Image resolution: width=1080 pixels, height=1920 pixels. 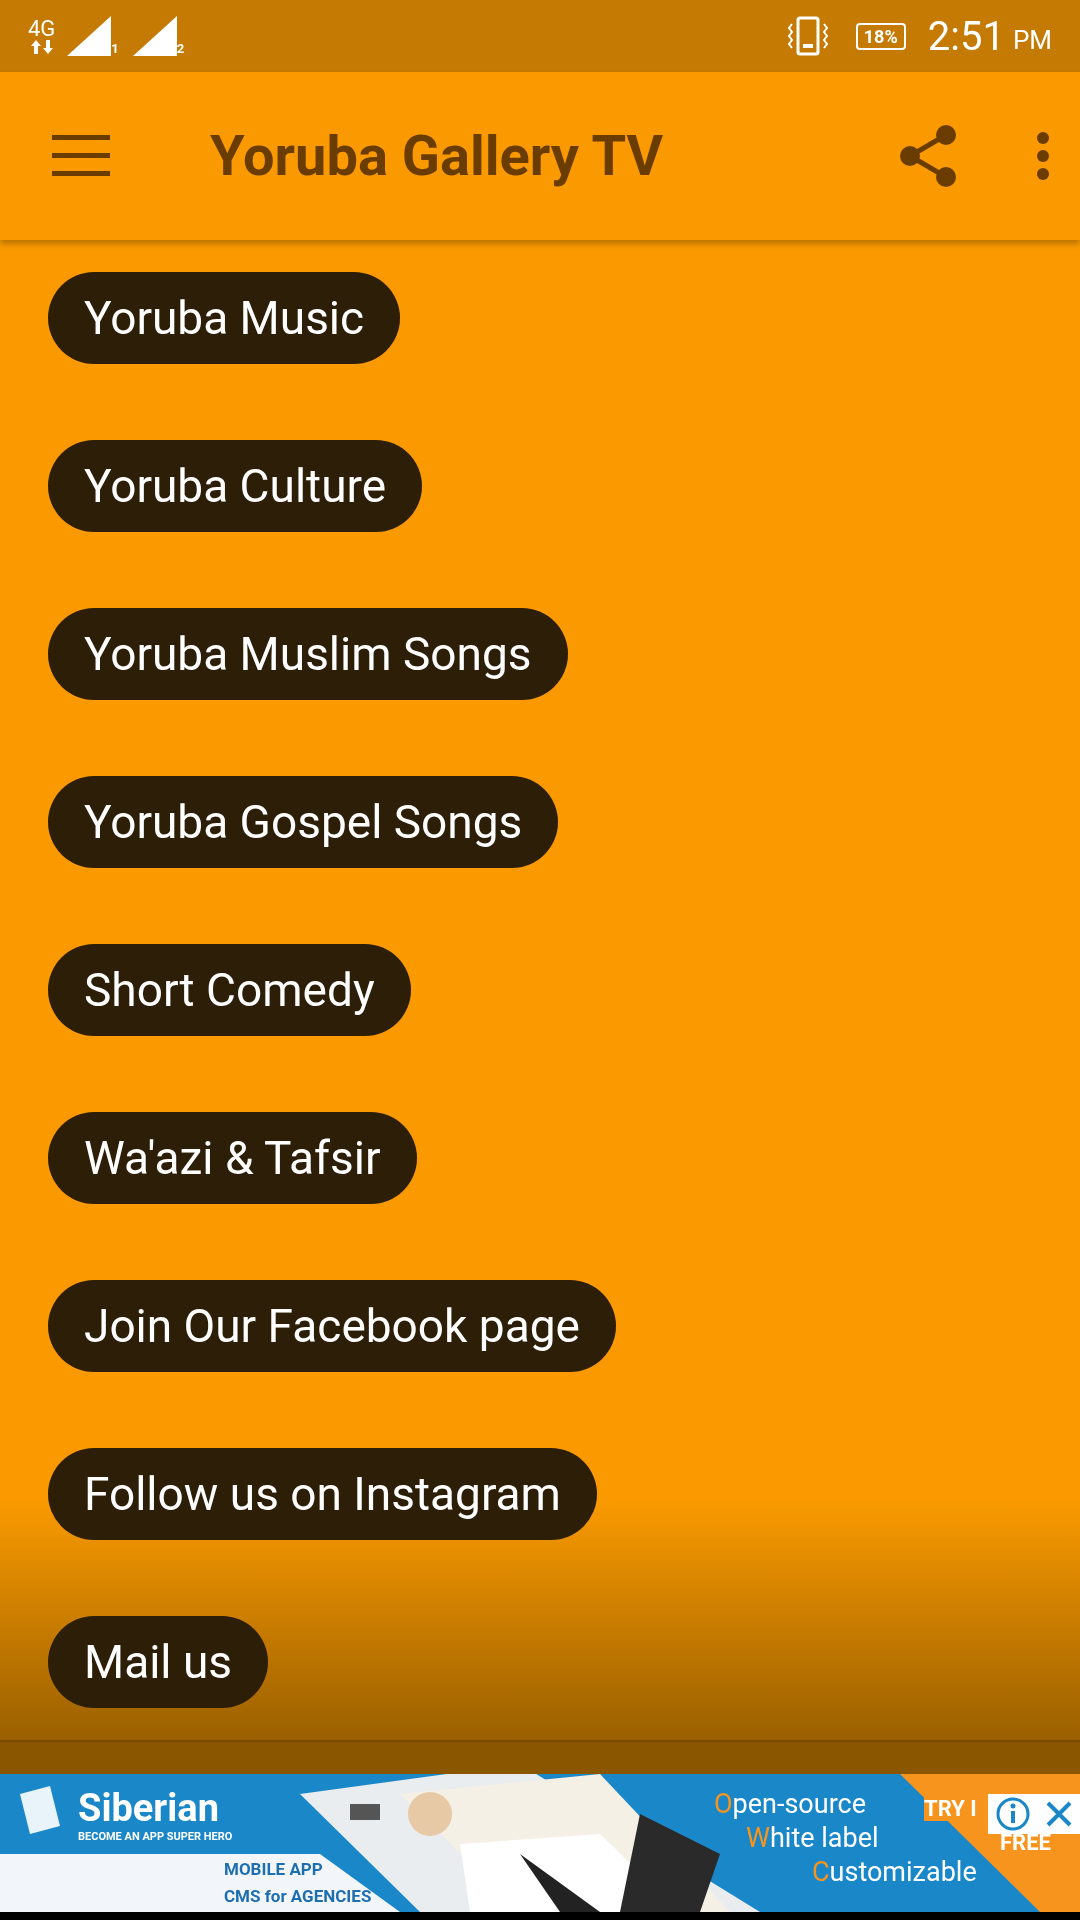 I want to click on menu-button: Yoruba Muslim Songs, so click(x=308, y=654).